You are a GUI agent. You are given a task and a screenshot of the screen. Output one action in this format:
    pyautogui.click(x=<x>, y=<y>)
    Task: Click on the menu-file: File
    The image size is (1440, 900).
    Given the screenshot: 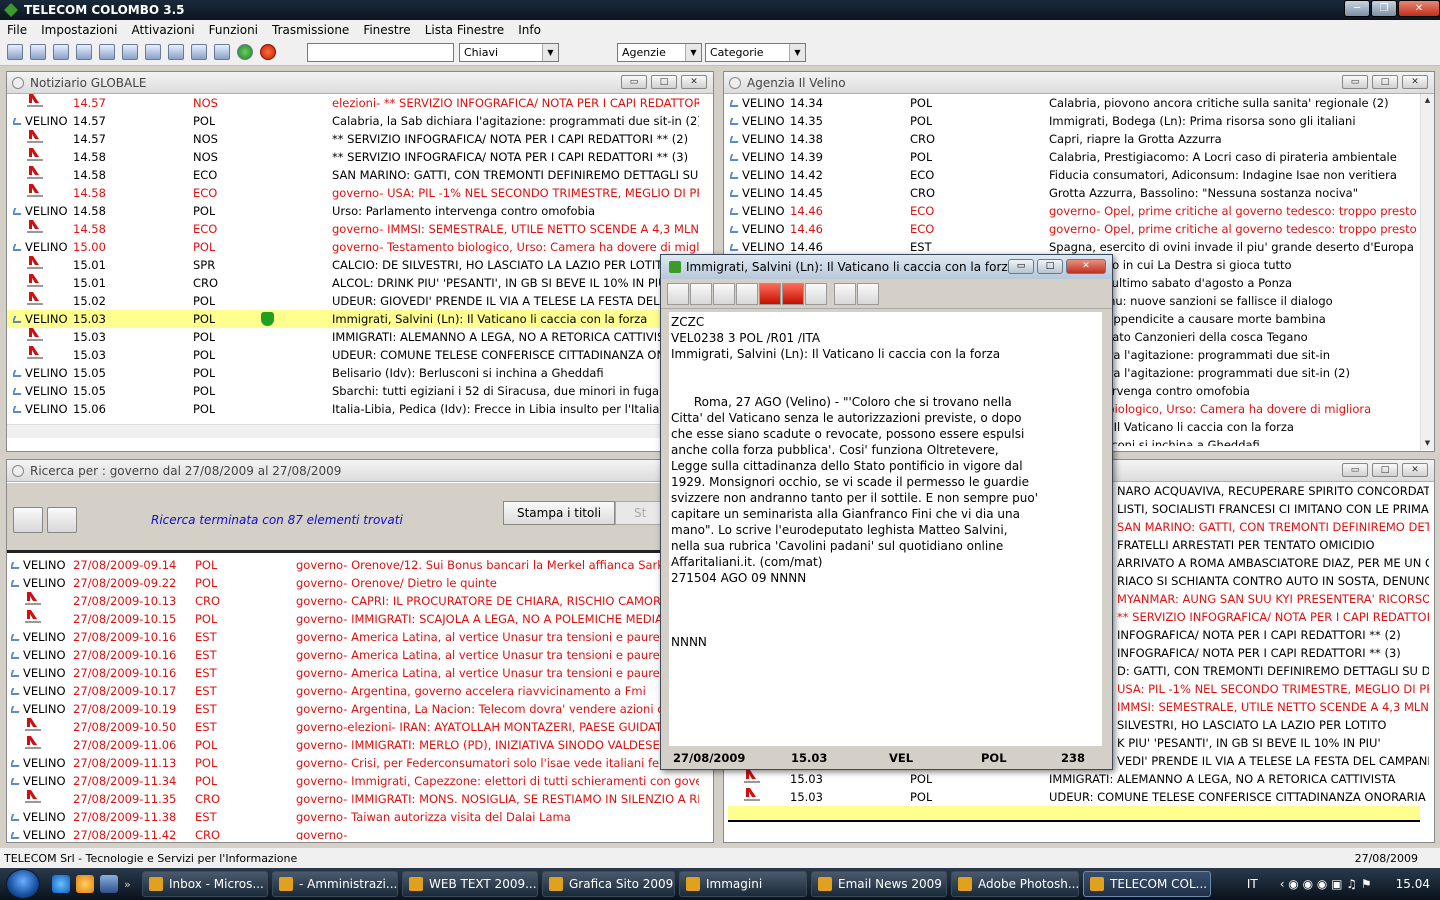 What is the action you would take?
    pyautogui.click(x=17, y=30)
    